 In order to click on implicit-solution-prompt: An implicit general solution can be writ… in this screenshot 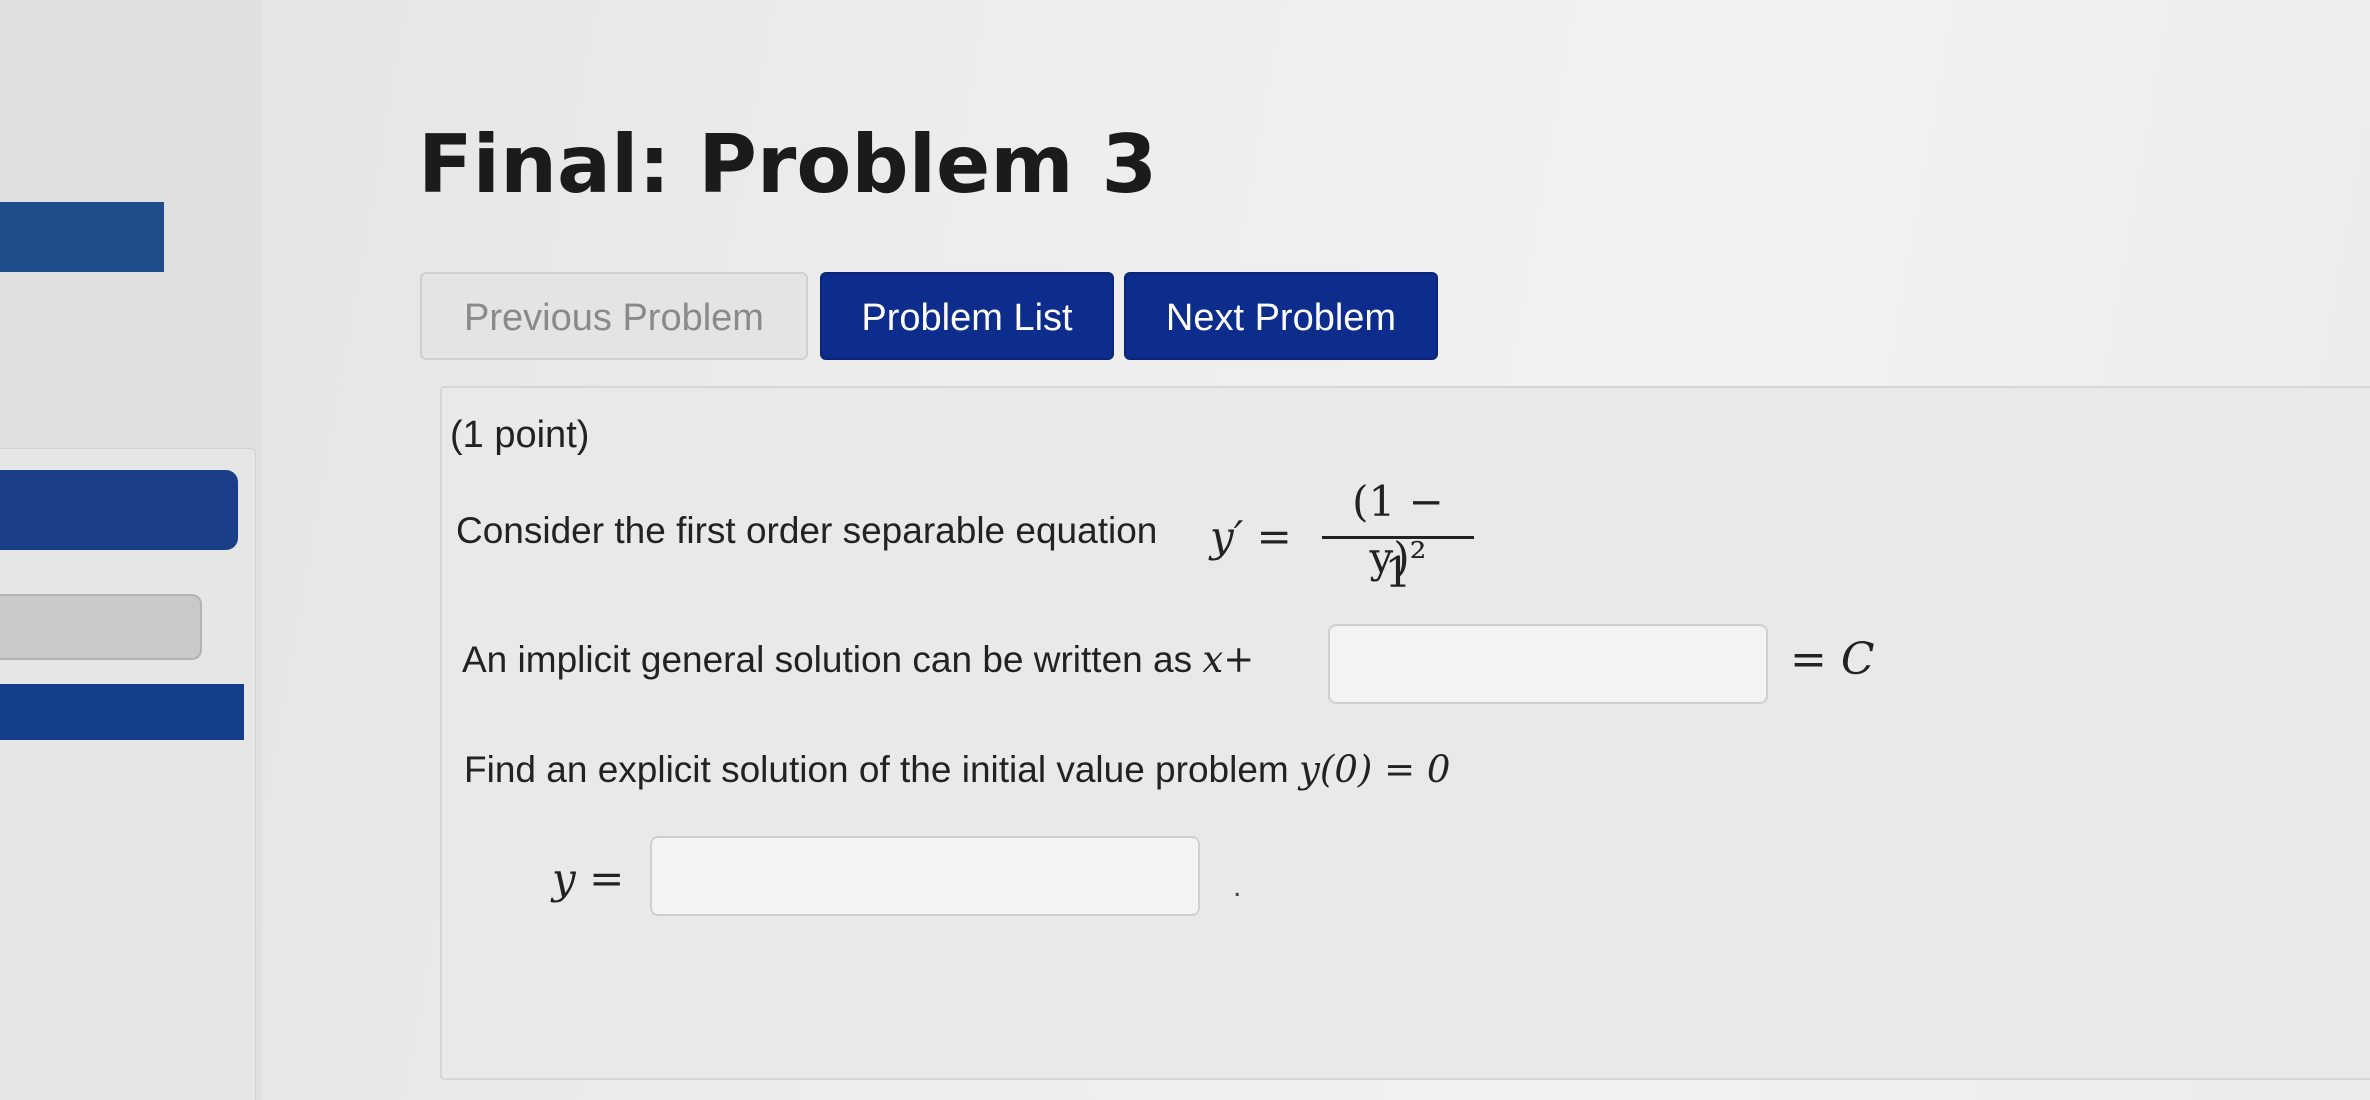, I will do `click(858, 659)`.